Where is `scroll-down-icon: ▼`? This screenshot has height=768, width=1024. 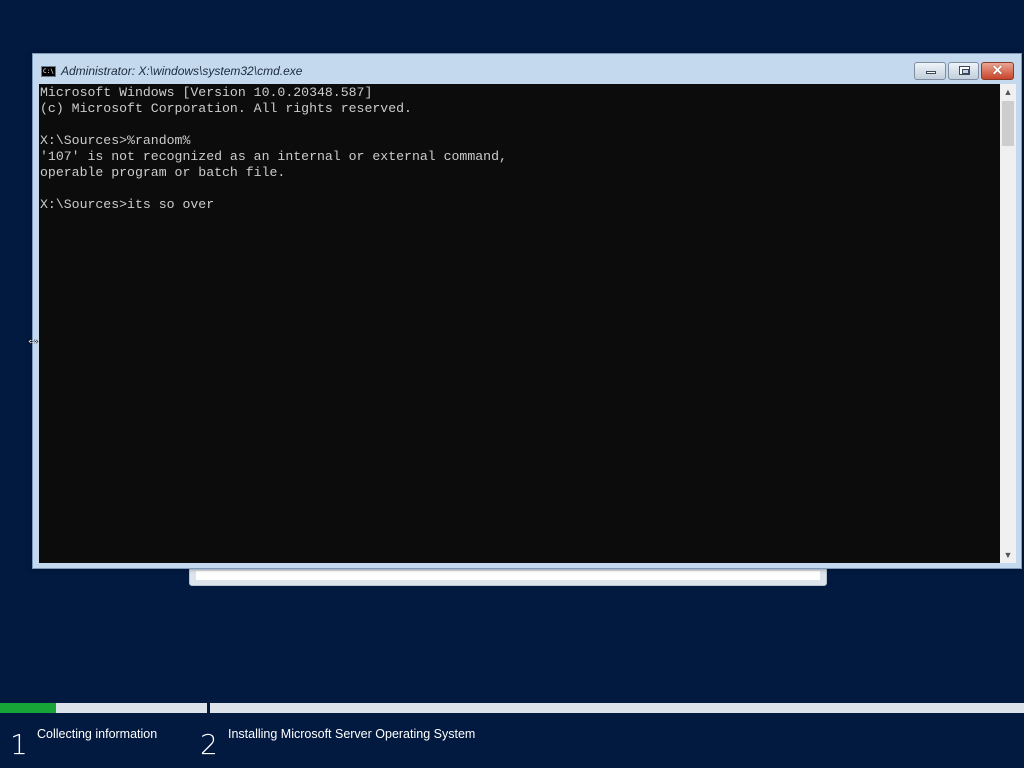 scroll-down-icon: ▼ is located at coordinates (1008, 555).